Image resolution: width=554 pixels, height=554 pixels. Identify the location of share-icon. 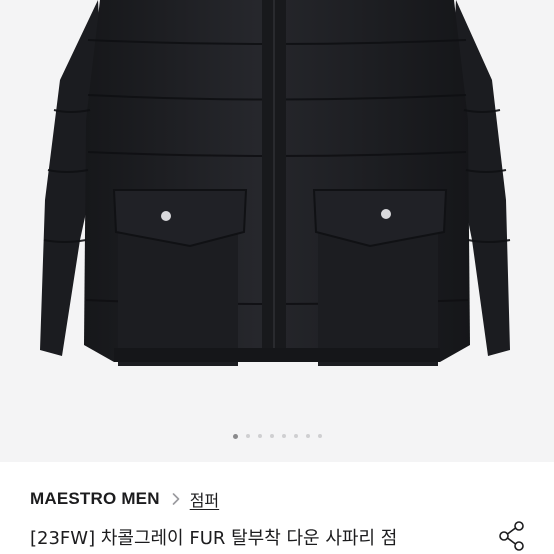
(511, 536).